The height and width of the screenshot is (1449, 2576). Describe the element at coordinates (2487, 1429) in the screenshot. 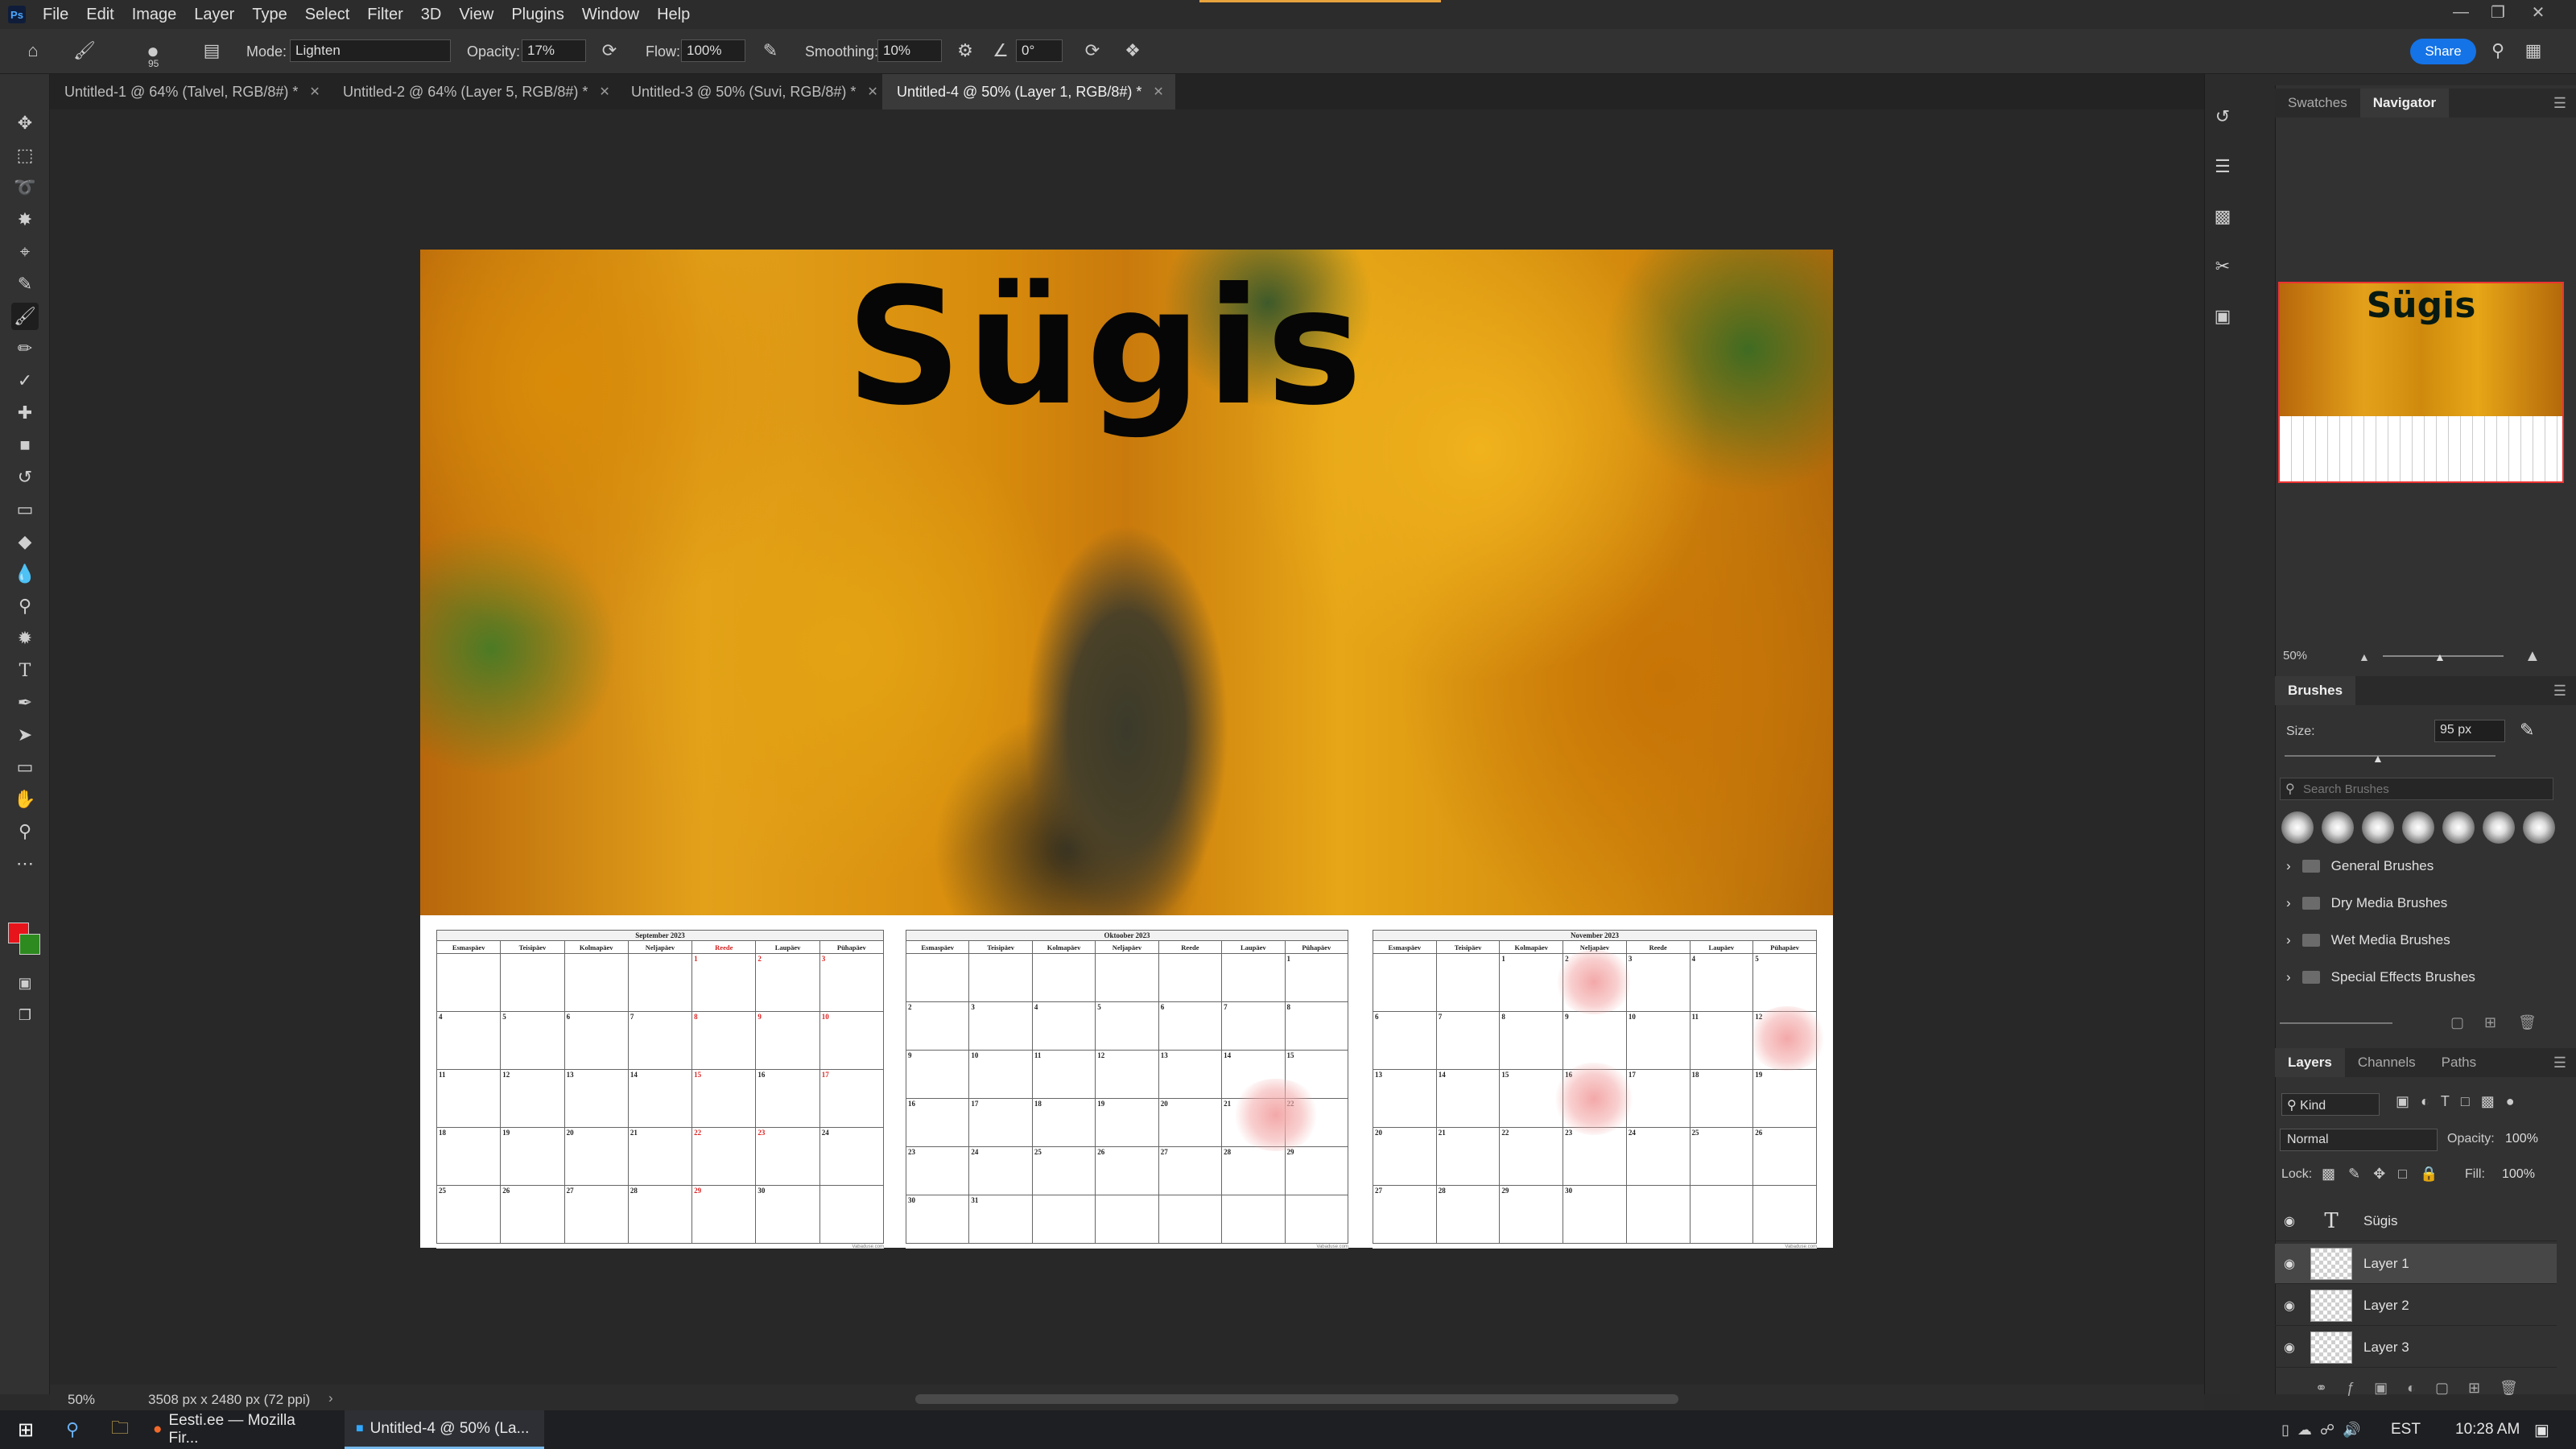

I see `clock: 10:28 AM` at that location.